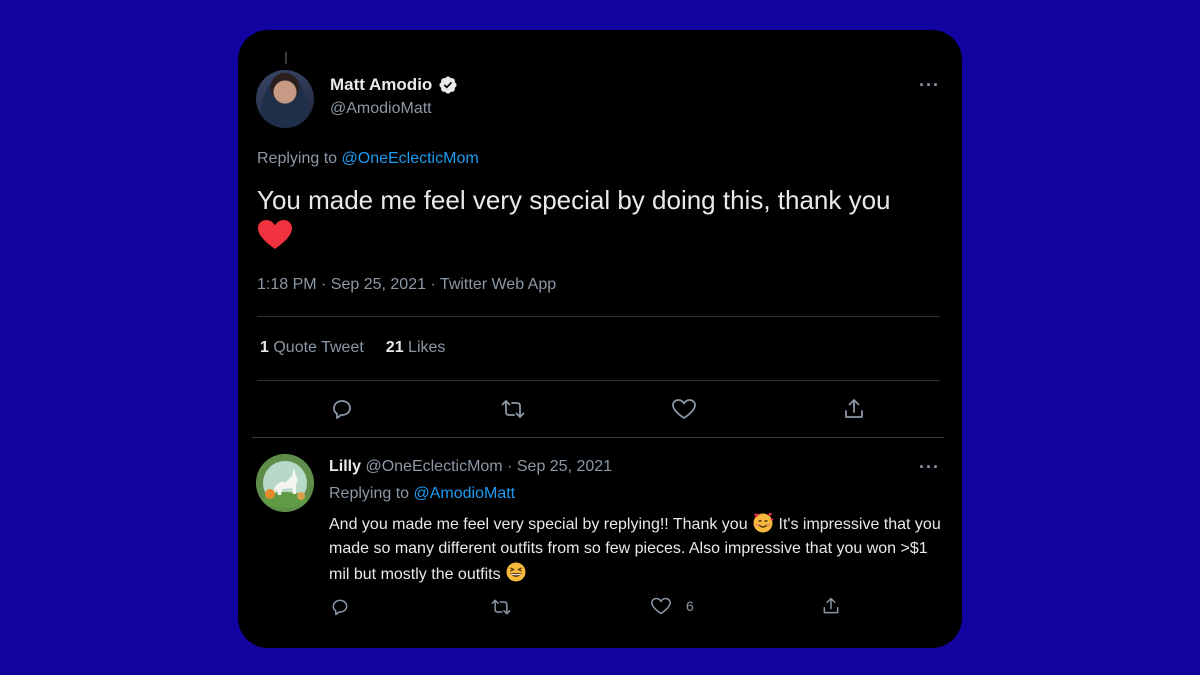 Image resolution: width=1200 pixels, height=675 pixels. I want to click on likes-stat: 21 Likes, so click(416, 348).